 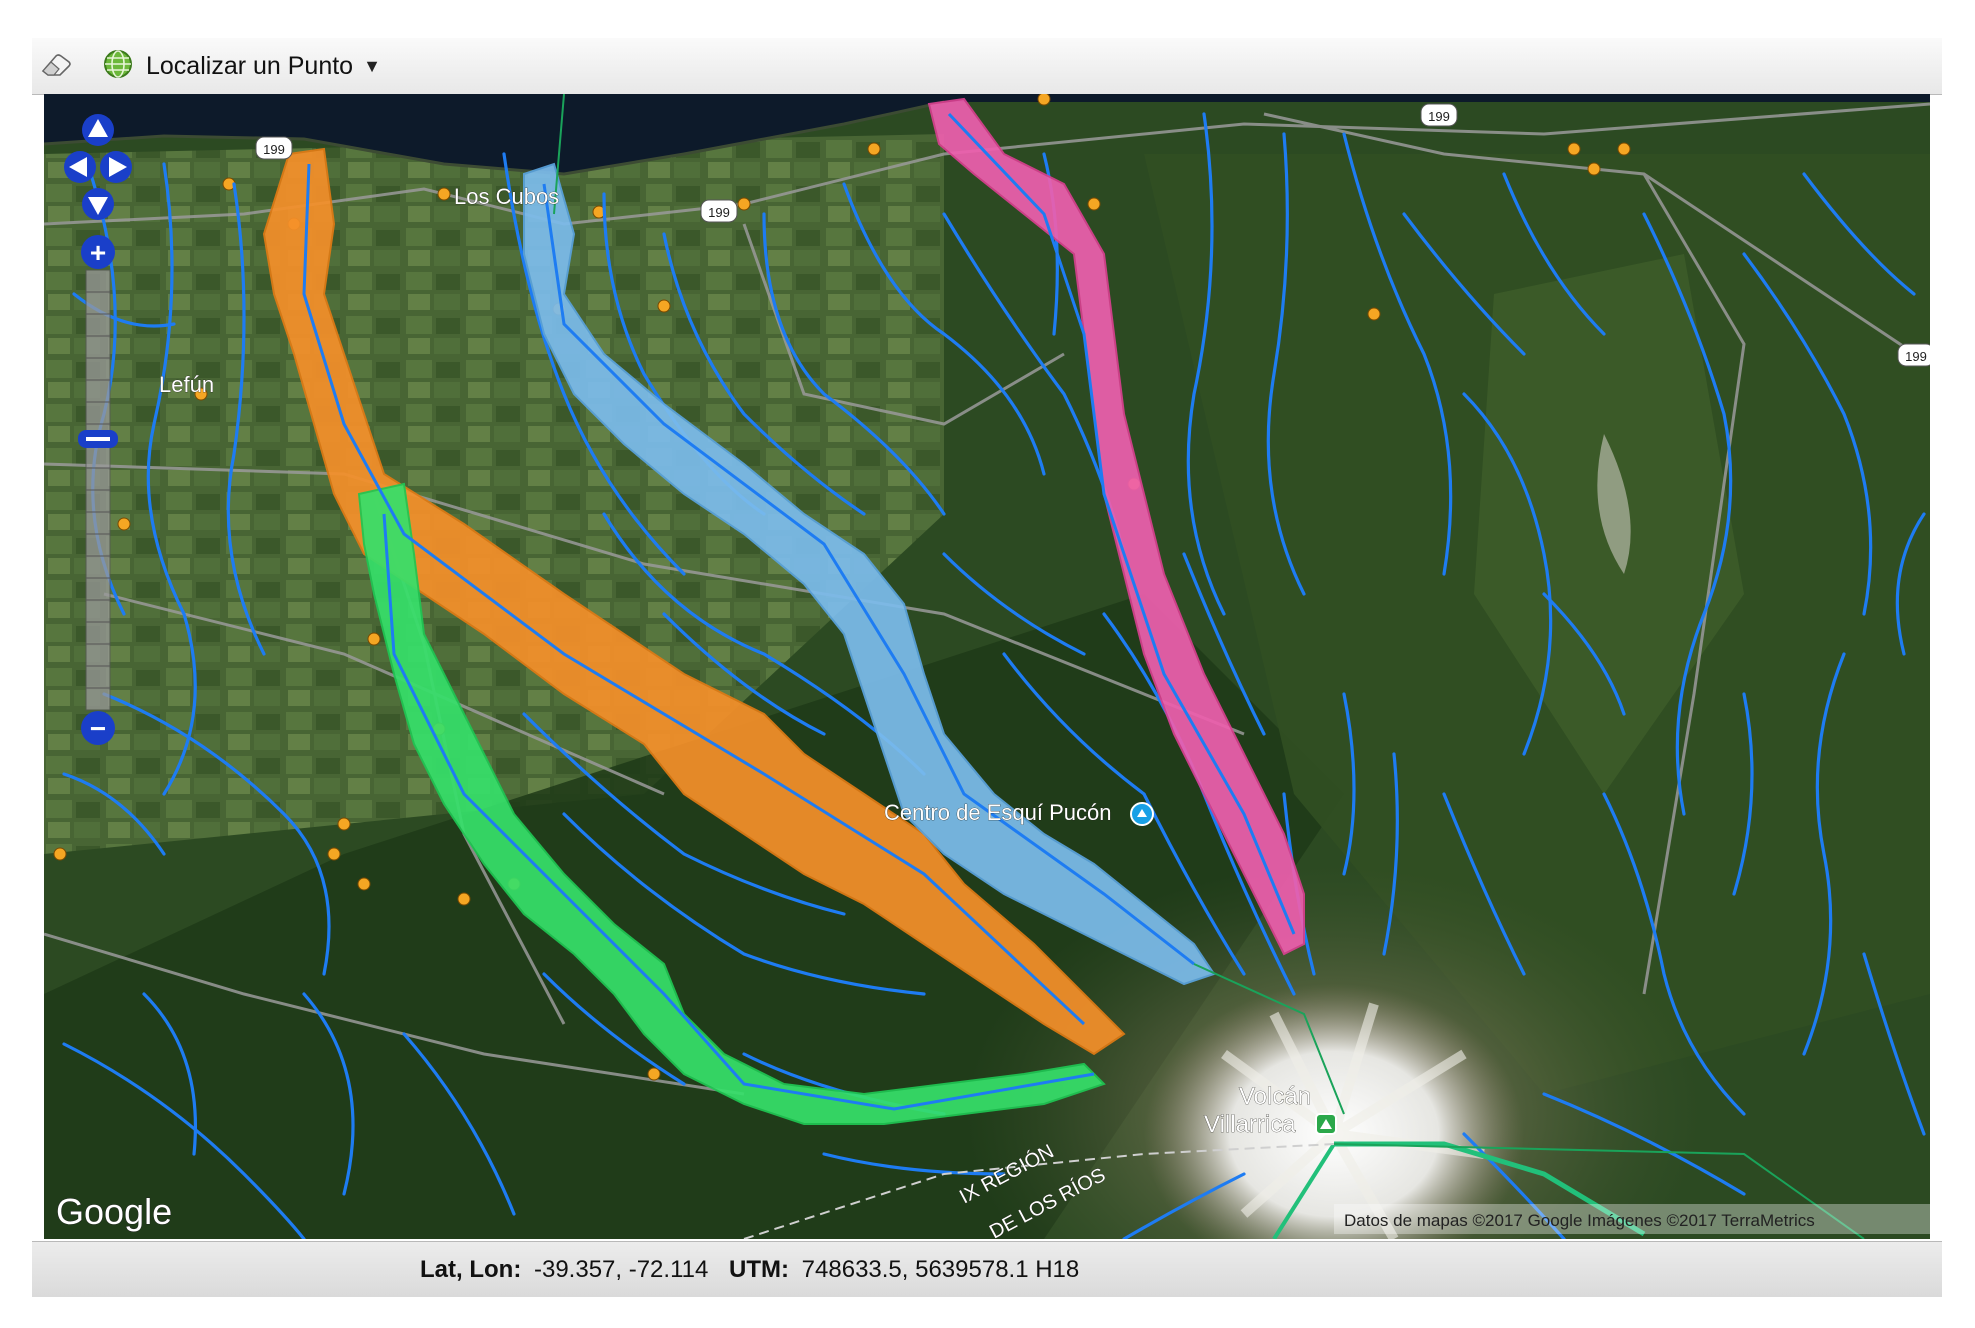 I want to click on ski-center-marker, so click(x=1142, y=814).